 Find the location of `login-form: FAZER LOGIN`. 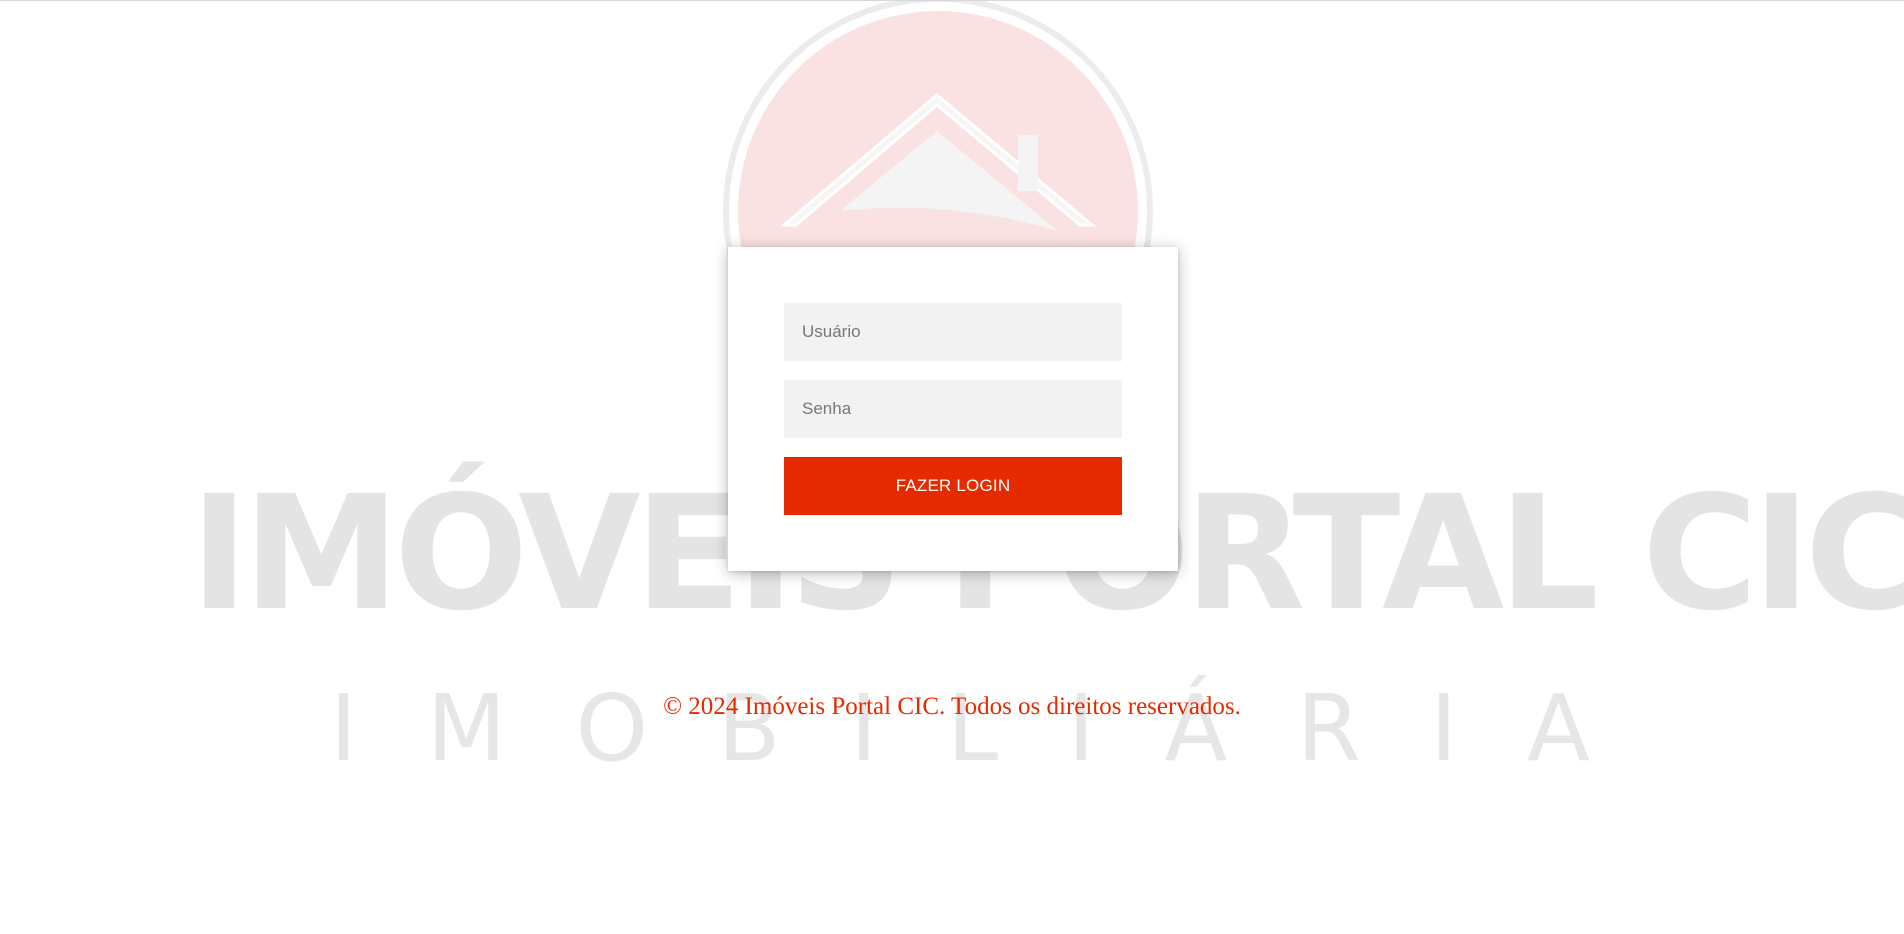

login-form: FAZER LOGIN is located at coordinates (953, 409).